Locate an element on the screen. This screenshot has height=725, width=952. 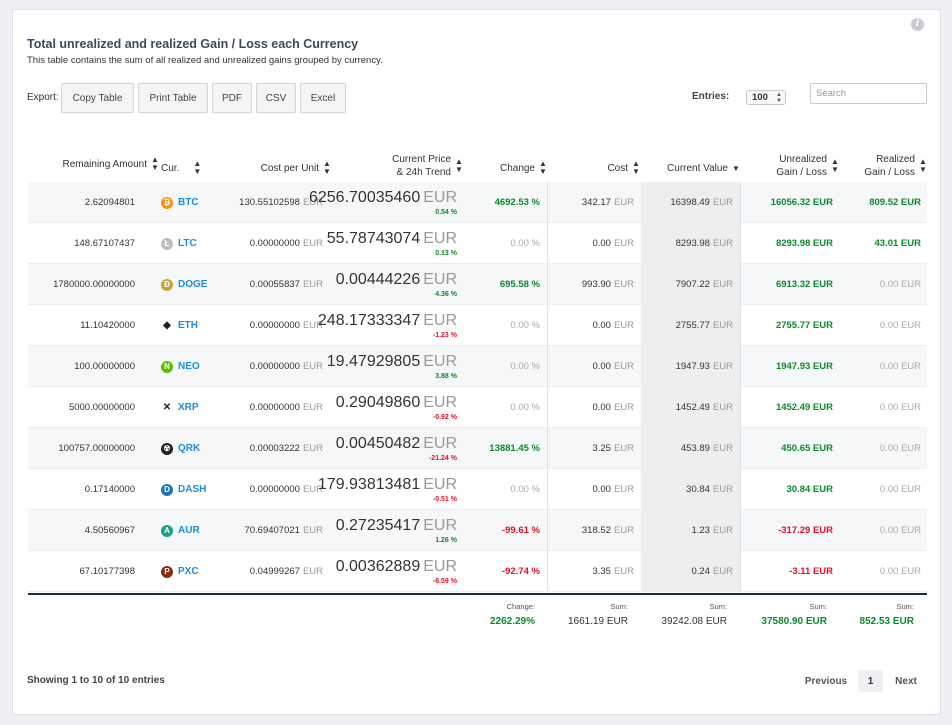
currency-cell: N NEO is located at coordinates (180, 366).